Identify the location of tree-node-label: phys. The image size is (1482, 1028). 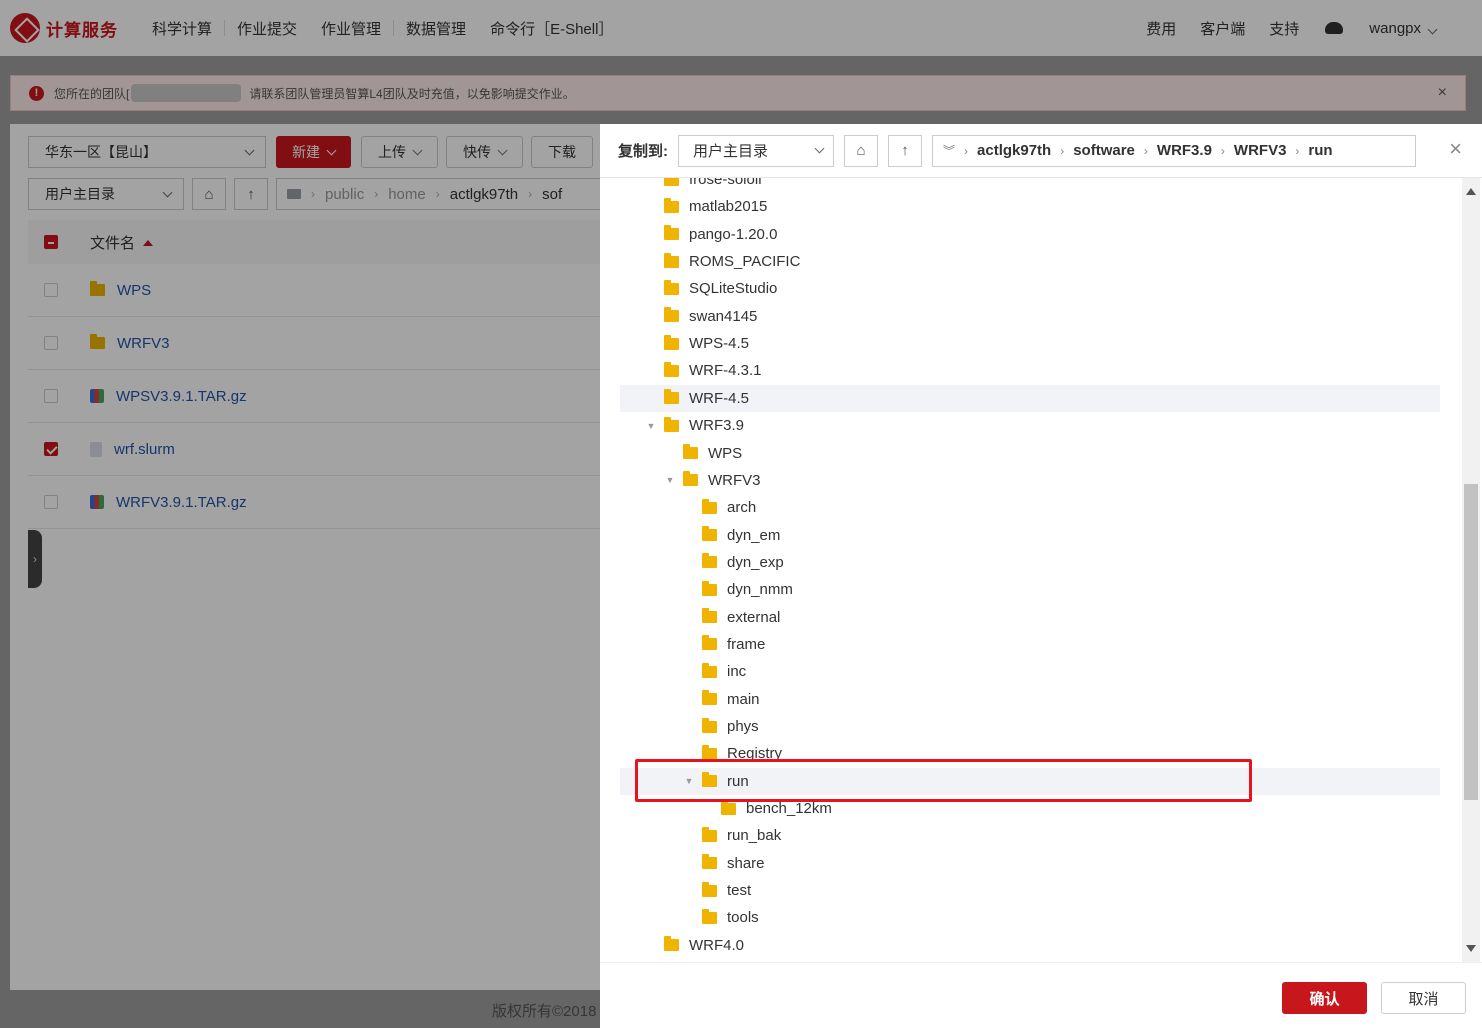
(743, 726).